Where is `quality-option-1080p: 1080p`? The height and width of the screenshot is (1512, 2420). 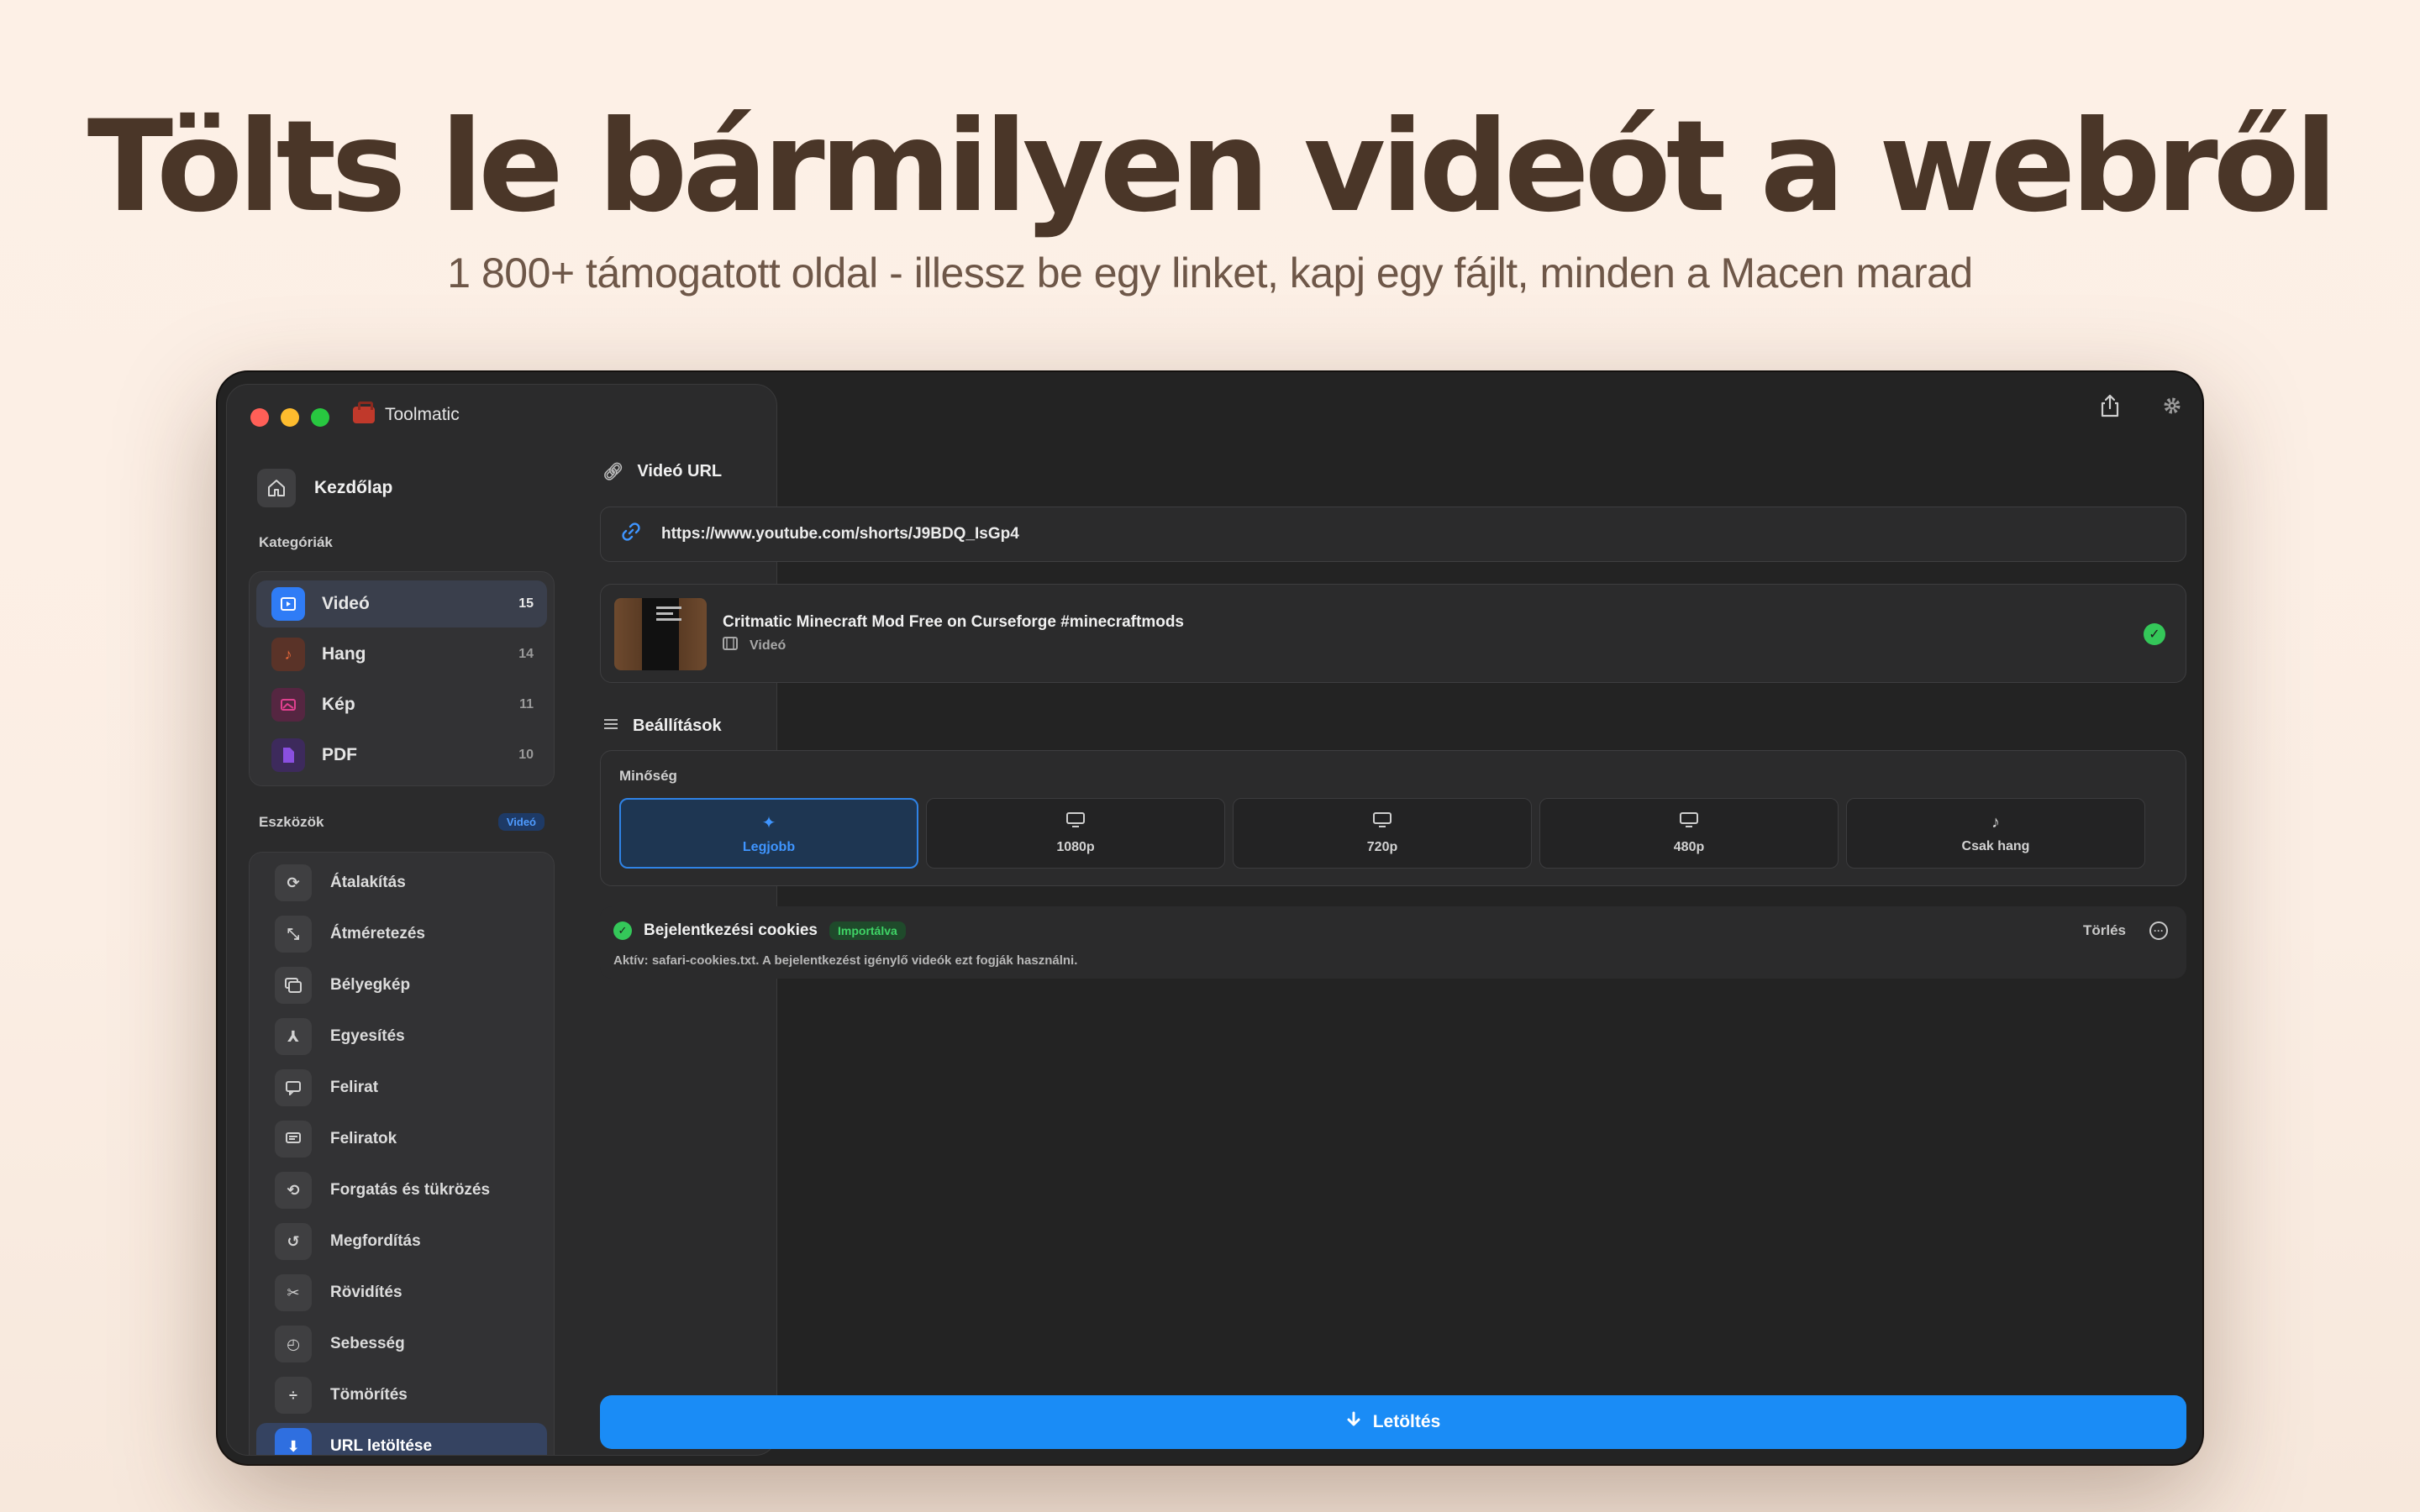
quality-option-1080p: 1080p is located at coordinates (1075, 833).